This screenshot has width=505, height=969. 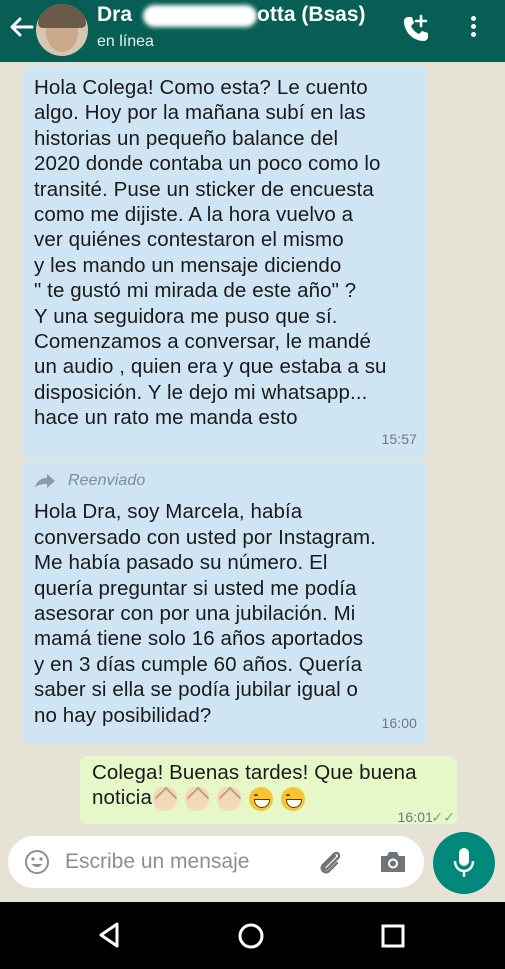 What do you see at coordinates (207, 164) in the screenshot?
I see `message-line: 2020 donde contaba un poco como lo` at bounding box center [207, 164].